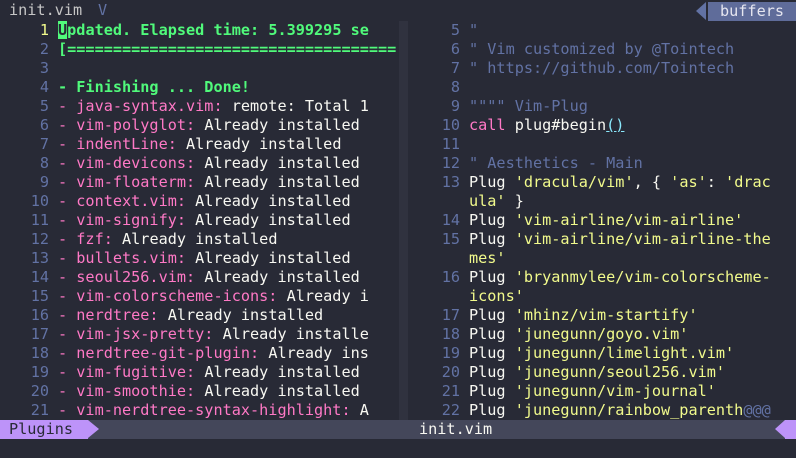 This screenshot has height=458, width=796. I want to click on code-line: 5 ", so click(443, 30).